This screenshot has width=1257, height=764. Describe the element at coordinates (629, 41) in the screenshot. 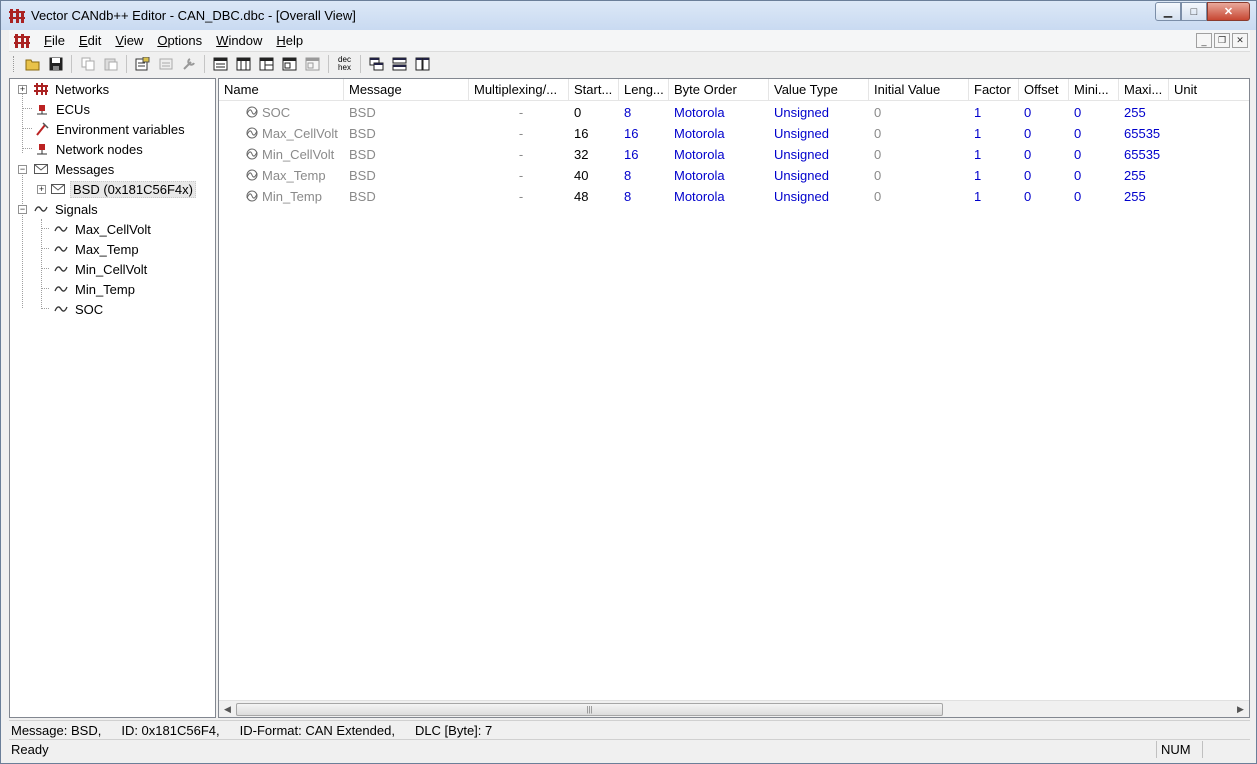

I see `menu-bar: File Edit View Options Window Help _ ❐ ✕` at that location.